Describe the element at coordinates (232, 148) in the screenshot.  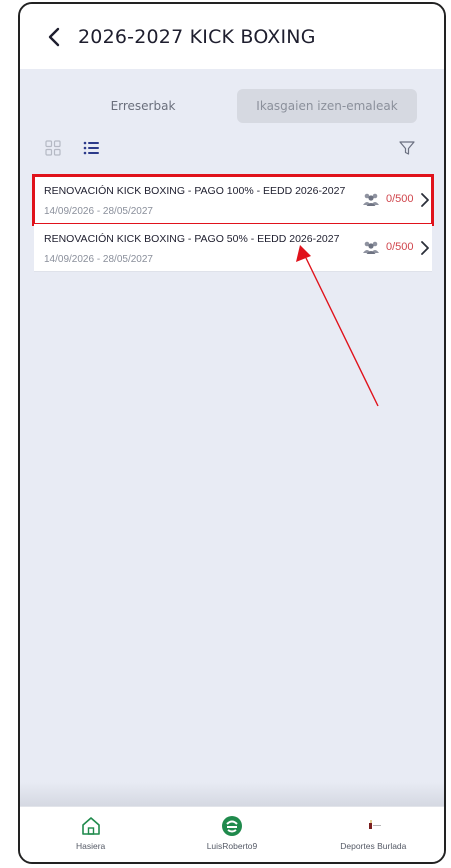
I see `view-toolbar` at that location.